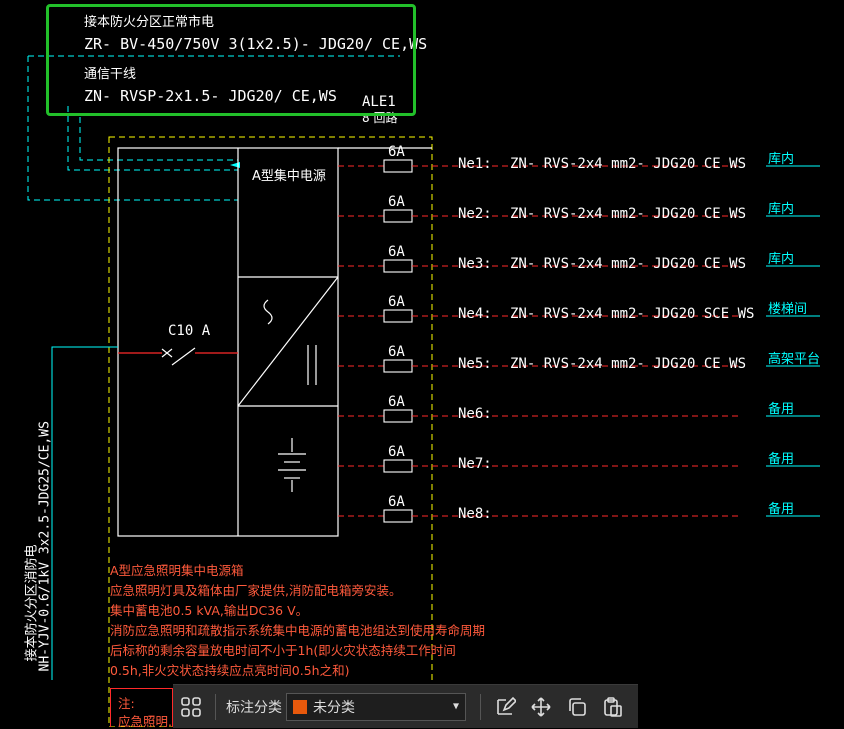 The height and width of the screenshot is (729, 844). Describe the element at coordinates (268, 312) in the screenshot. I see `ac-symbol` at that location.